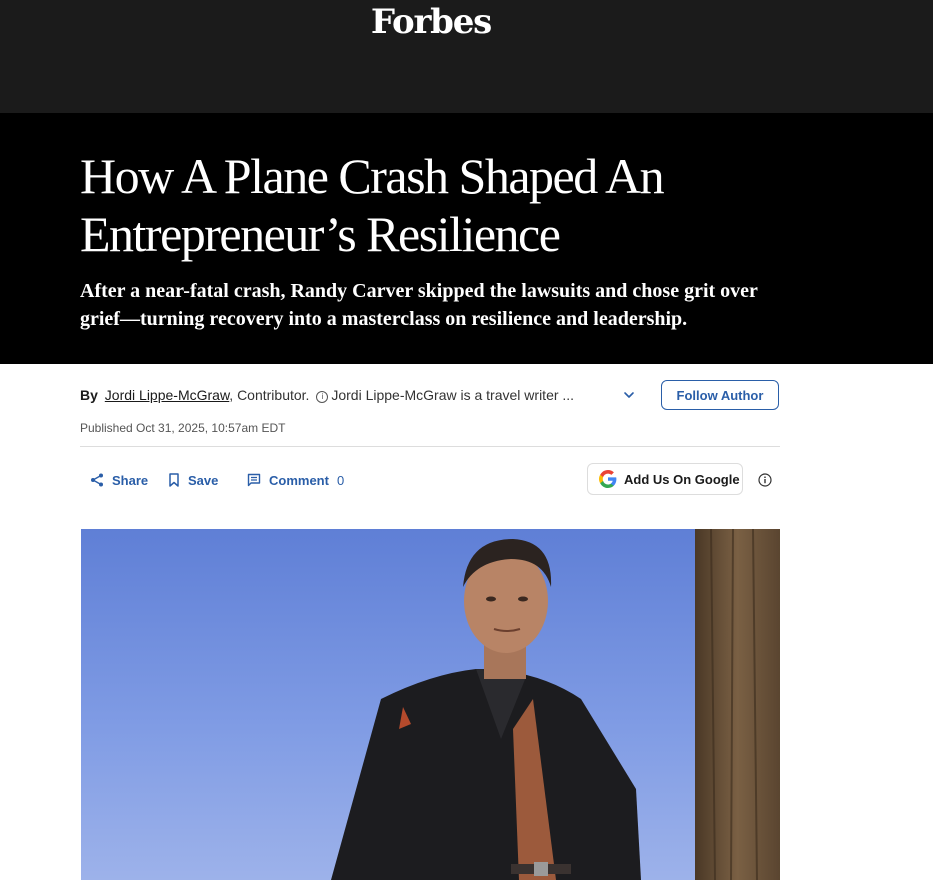 The height and width of the screenshot is (880, 933). Describe the element at coordinates (322, 397) in the screenshot. I see `info-icon: i` at that location.